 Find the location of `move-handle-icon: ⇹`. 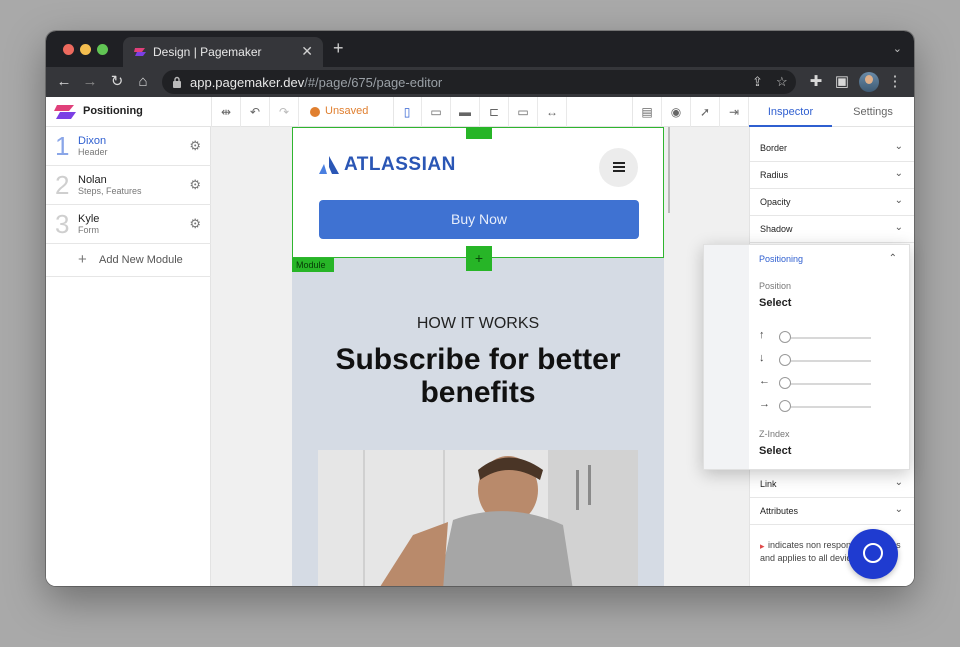

move-handle-icon: ⇹ is located at coordinates (226, 112).